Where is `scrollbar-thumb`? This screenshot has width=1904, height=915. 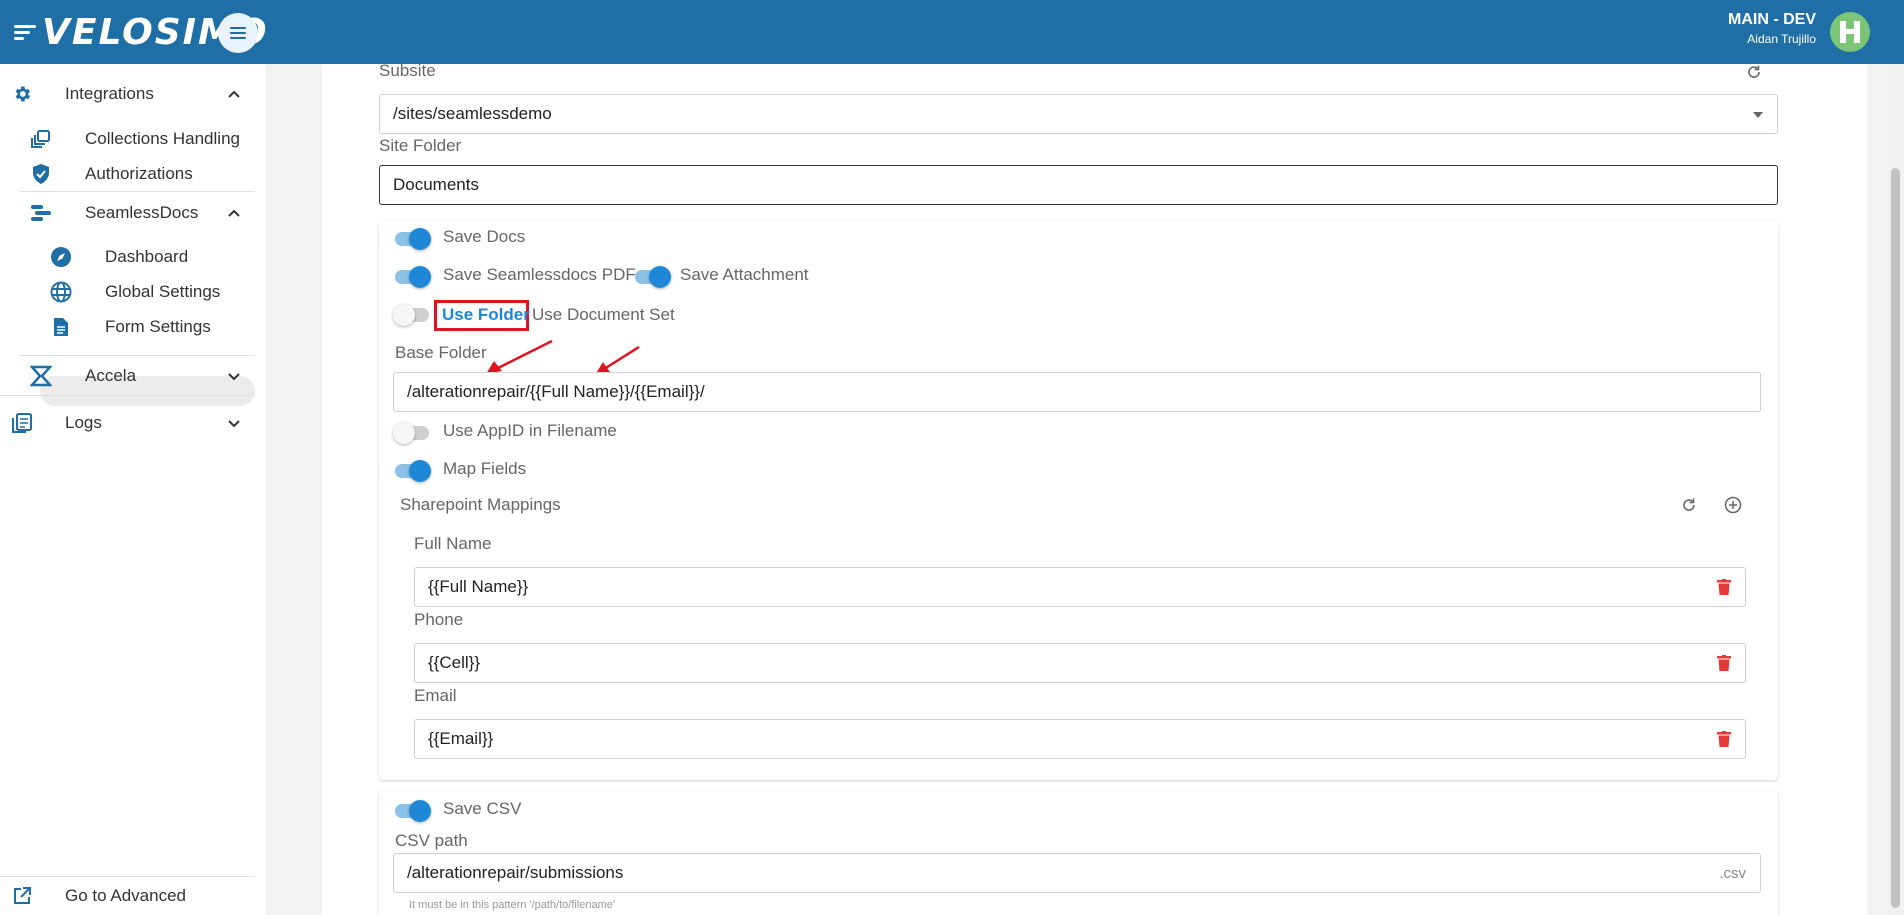
scrollbar-thumb is located at coordinates (1895, 538).